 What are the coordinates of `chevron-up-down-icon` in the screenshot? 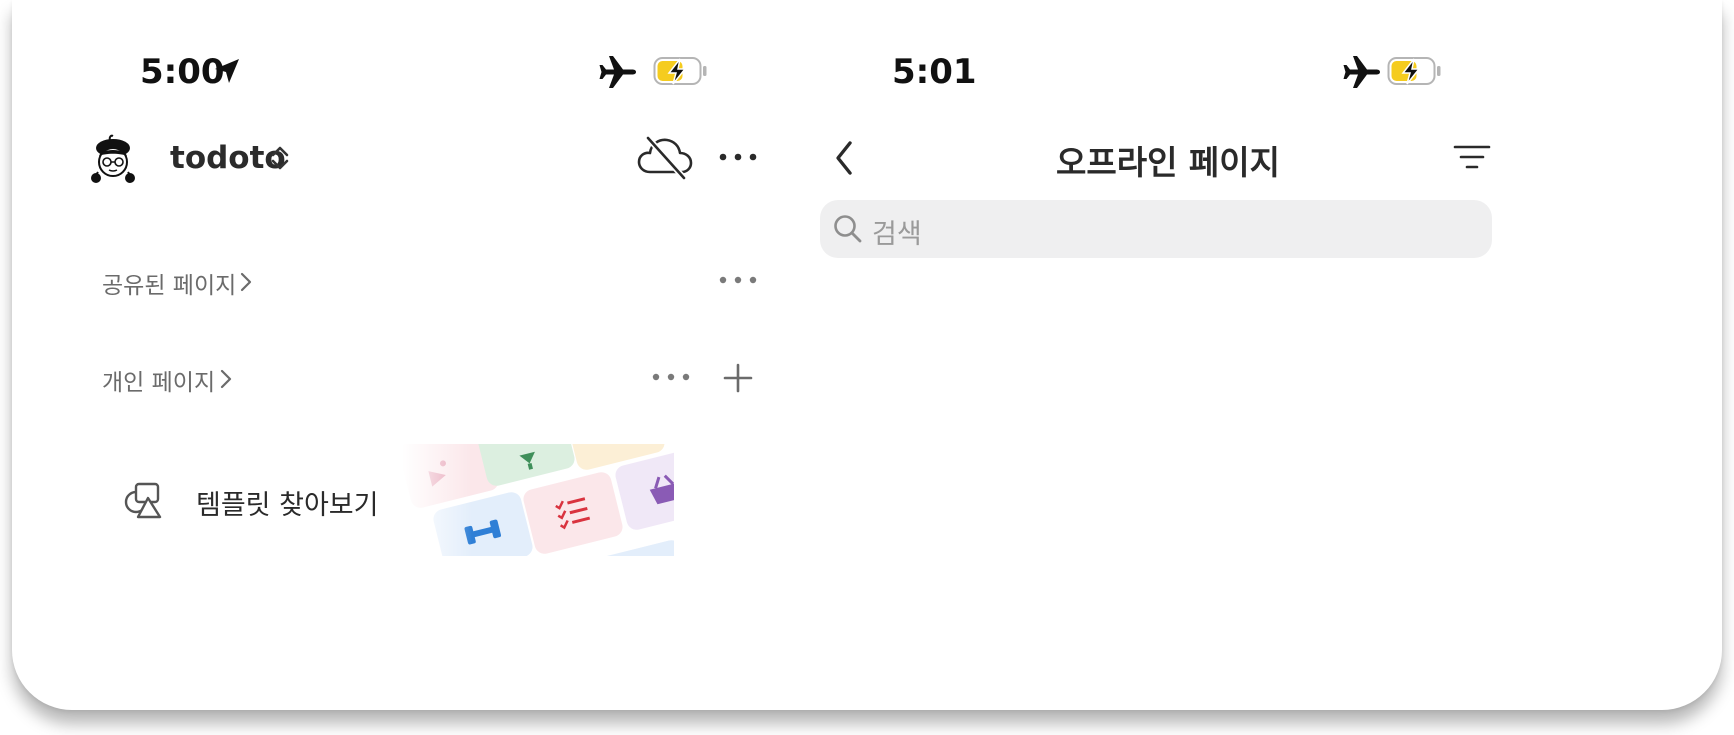 It's located at (280, 158).